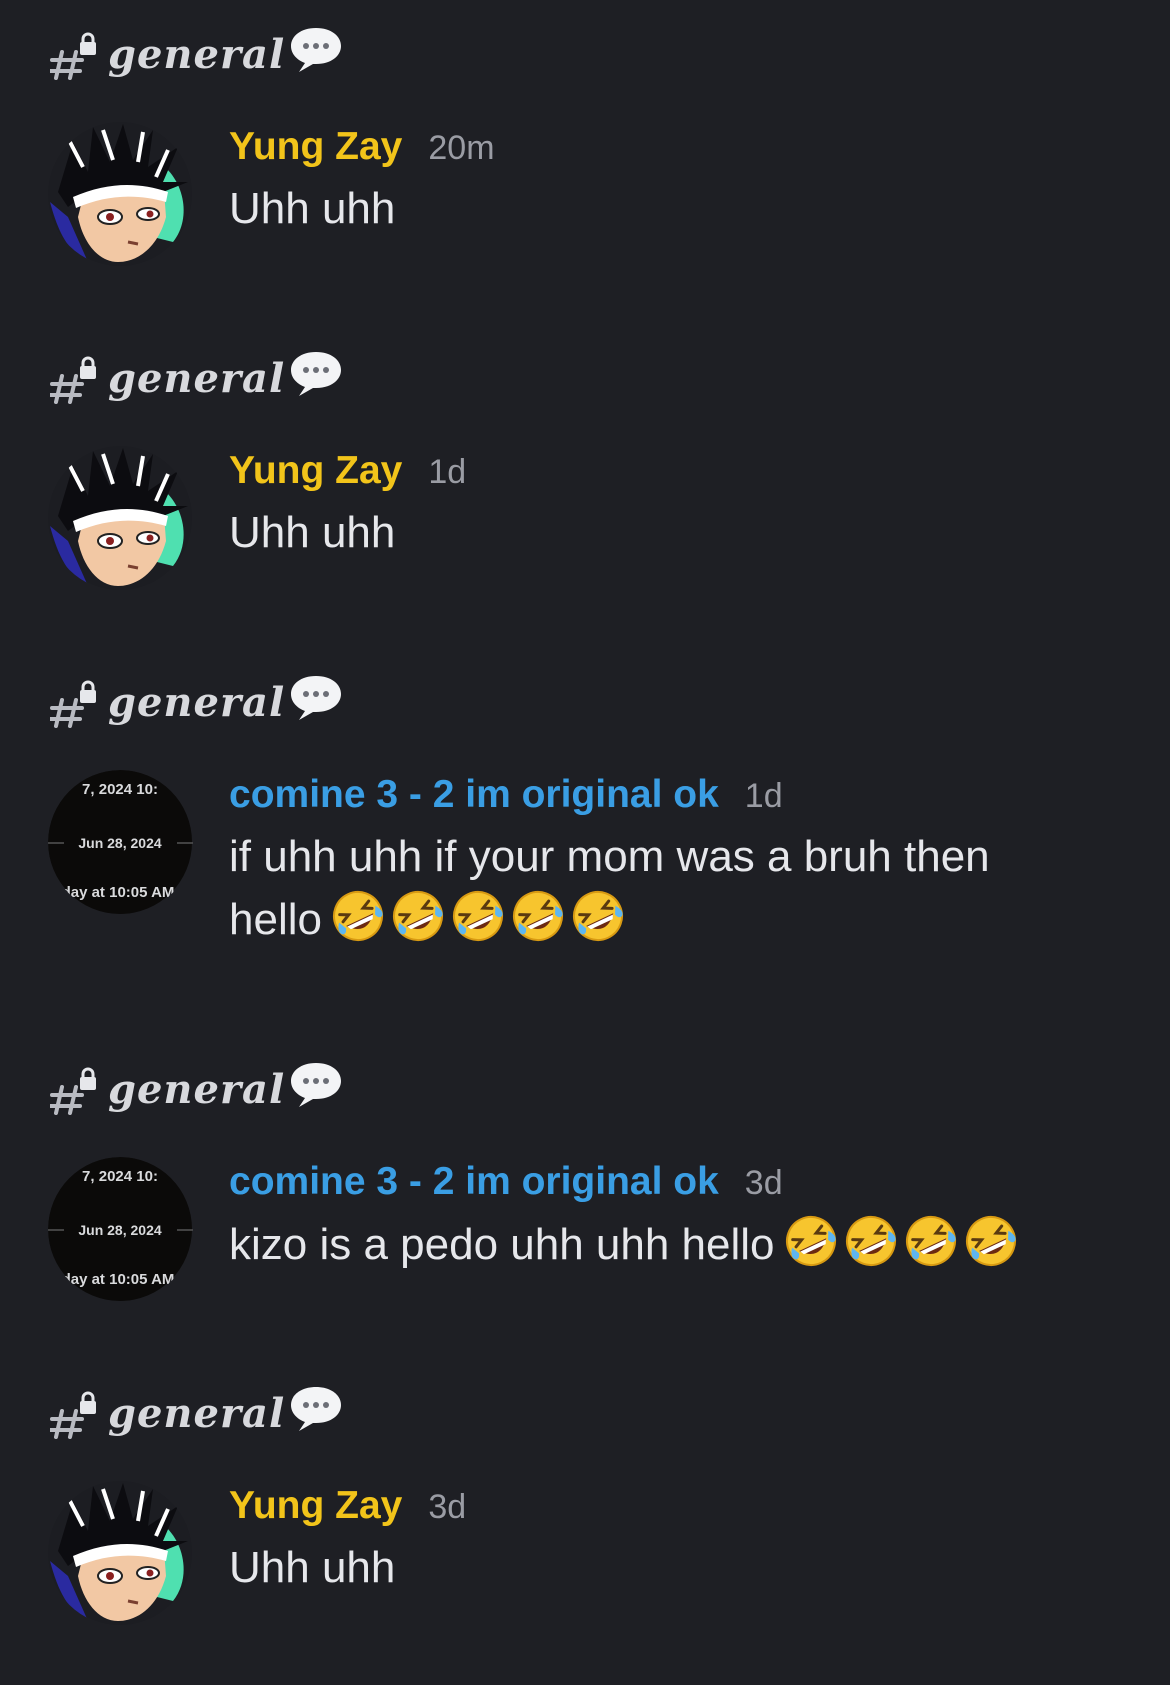  Describe the element at coordinates (461, 148) in the screenshot. I see `timestamp: 20m` at that location.